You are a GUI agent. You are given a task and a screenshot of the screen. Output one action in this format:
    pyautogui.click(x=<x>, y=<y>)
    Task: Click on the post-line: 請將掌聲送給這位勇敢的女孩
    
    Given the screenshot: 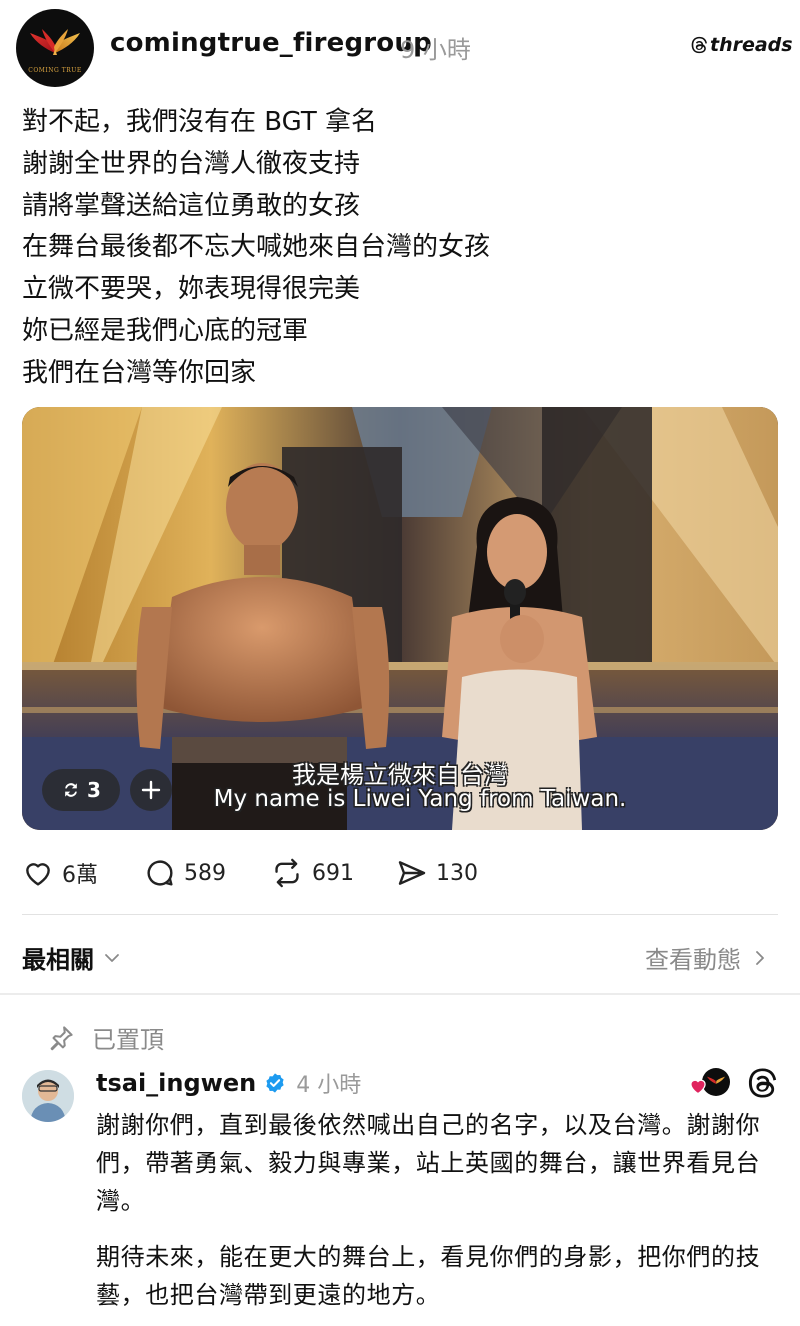 What is the action you would take?
    pyautogui.click(x=191, y=205)
    